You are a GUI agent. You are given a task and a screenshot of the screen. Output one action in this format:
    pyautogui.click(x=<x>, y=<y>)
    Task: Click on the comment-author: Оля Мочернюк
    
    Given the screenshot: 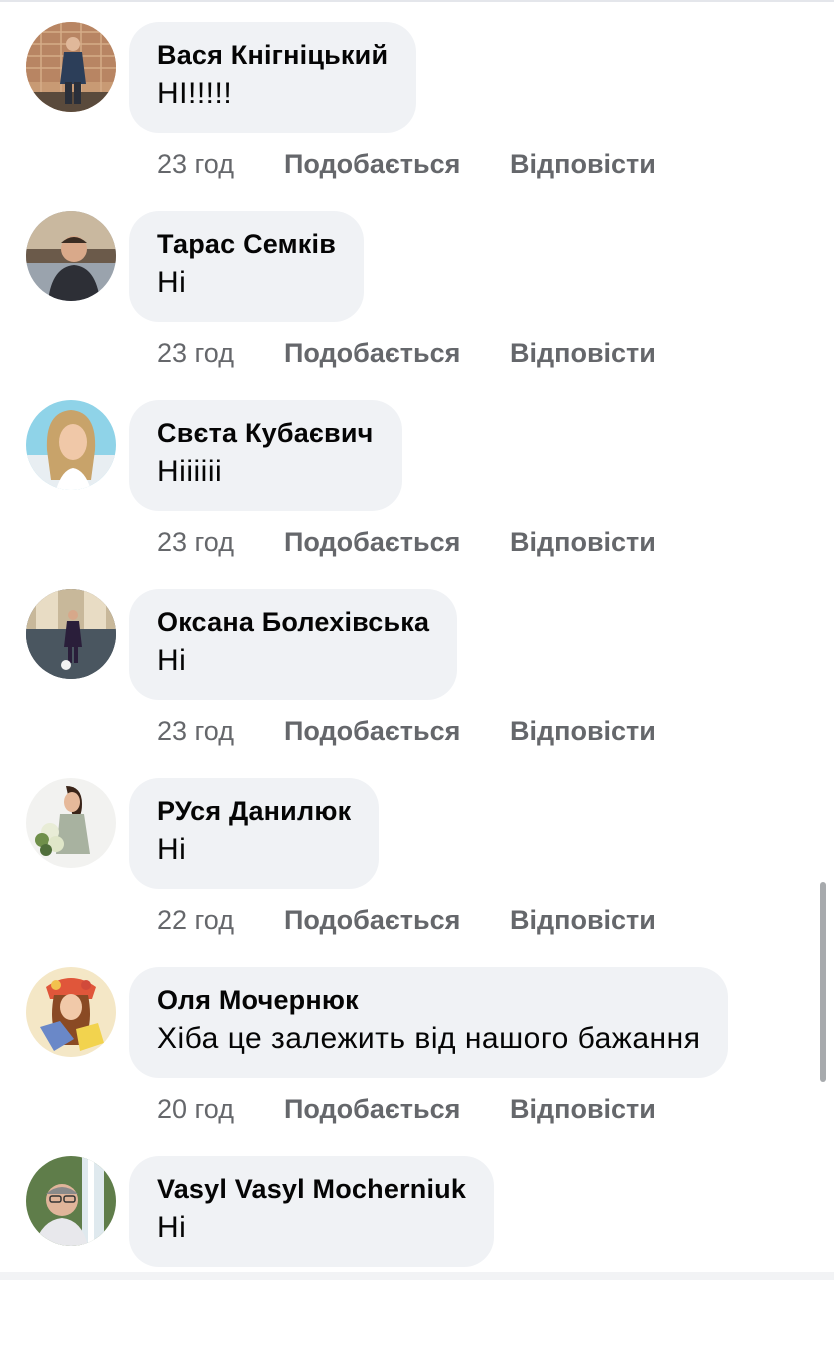 What is the action you would take?
    pyautogui.click(x=428, y=1000)
    